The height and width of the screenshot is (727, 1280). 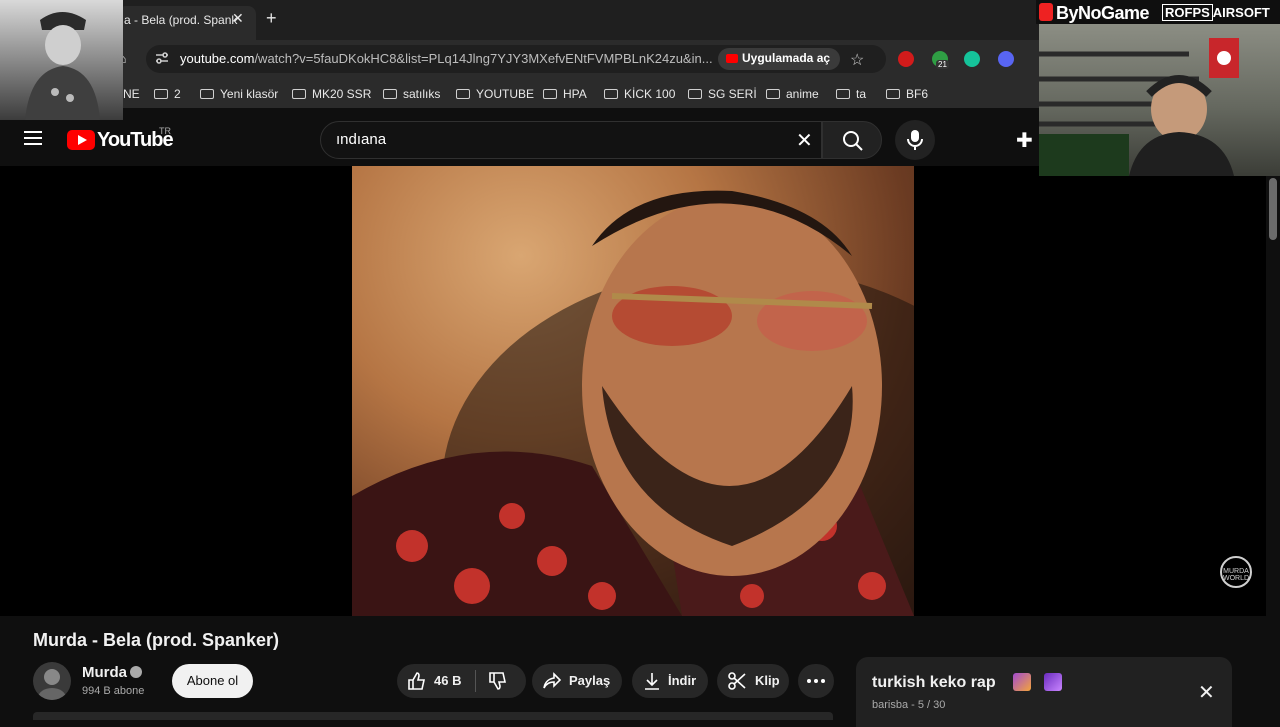 I want to click on download-icon, so click(x=652, y=681).